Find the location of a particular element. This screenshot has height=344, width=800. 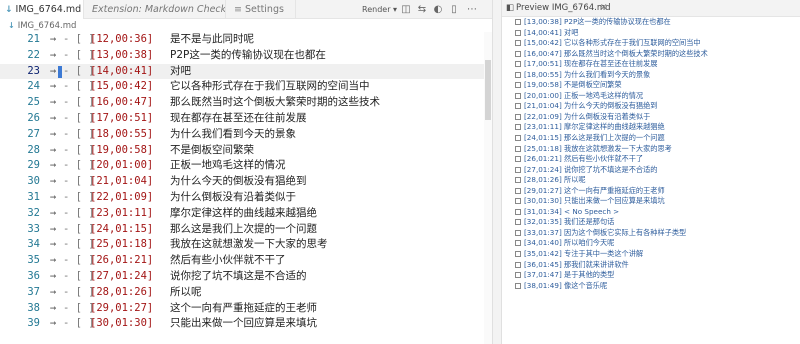

code-line: 23 → - [ ] [14,00:41] 对吧 is located at coordinates (246, 71).